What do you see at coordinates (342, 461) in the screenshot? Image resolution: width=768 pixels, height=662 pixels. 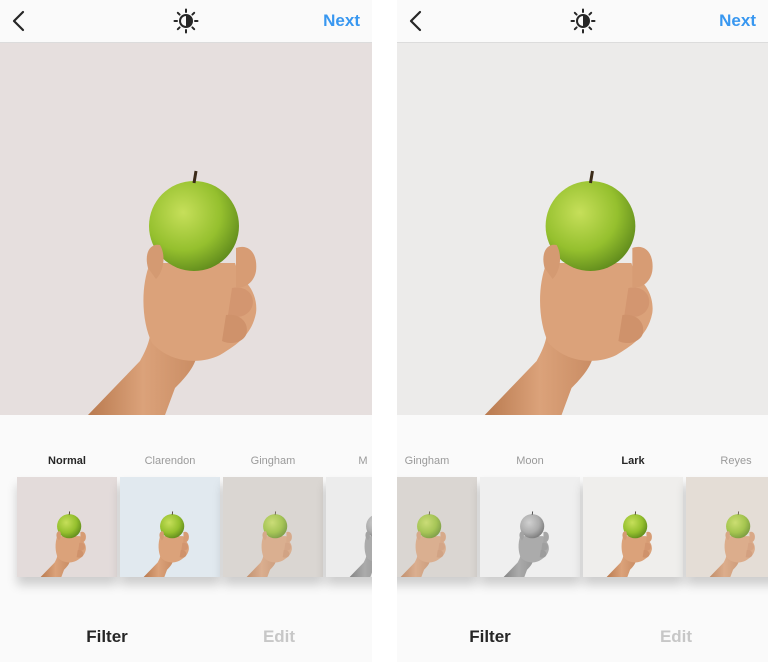 I see `filter-name-m: M` at bounding box center [342, 461].